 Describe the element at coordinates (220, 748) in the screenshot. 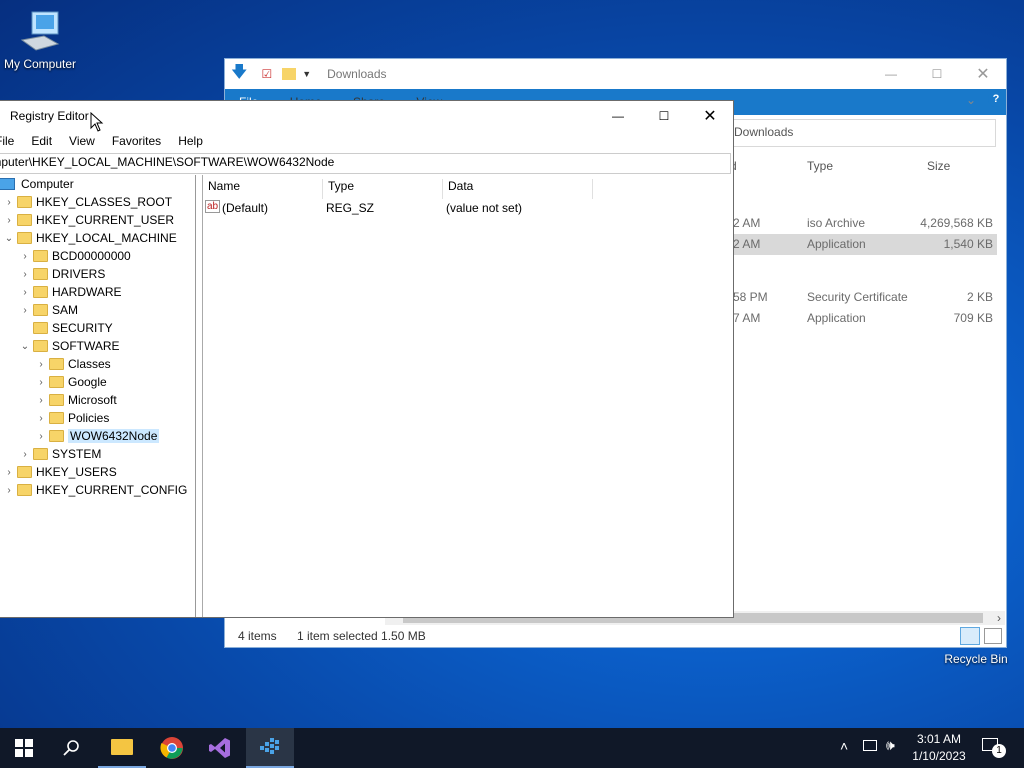

I see `taskbar-visual-studio` at that location.